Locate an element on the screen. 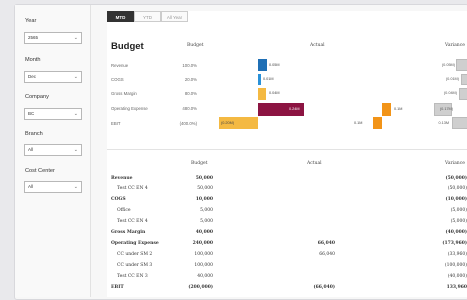 The image size is (467, 300). table-actual-header: Actual is located at coordinates (314, 163).